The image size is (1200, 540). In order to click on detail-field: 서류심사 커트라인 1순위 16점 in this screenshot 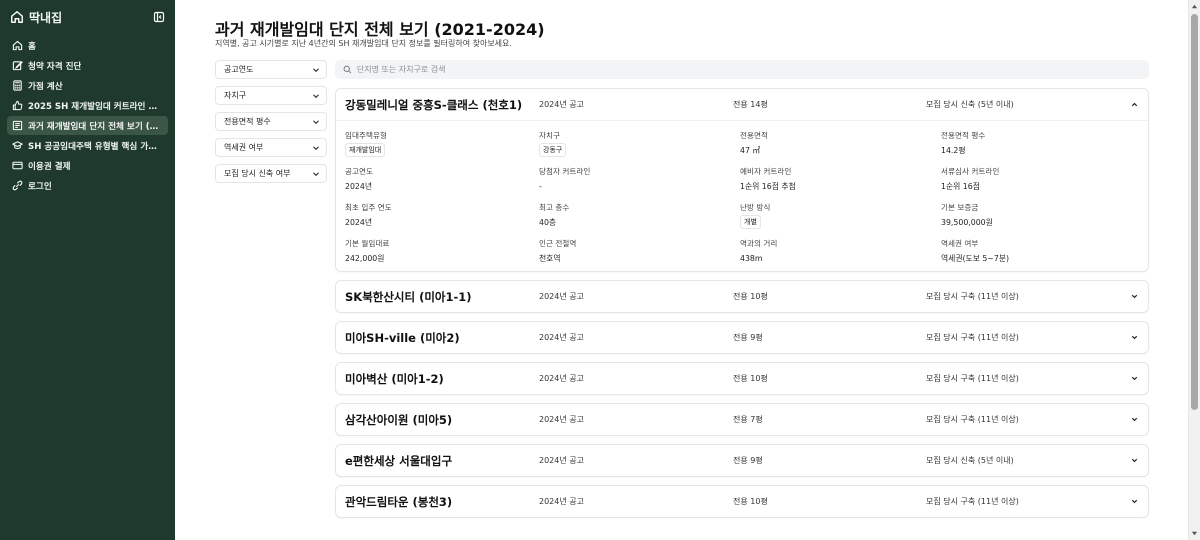, I will do `click(1041, 179)`.